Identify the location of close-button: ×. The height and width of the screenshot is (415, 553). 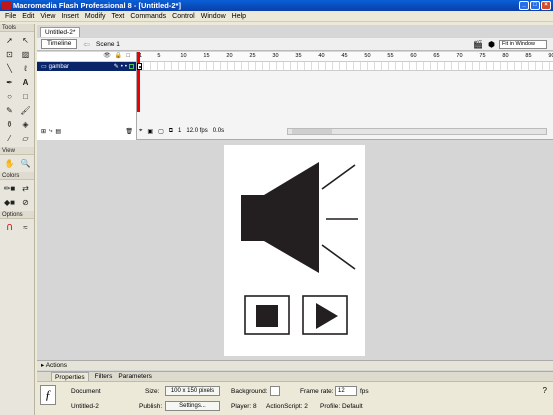
(546, 5).